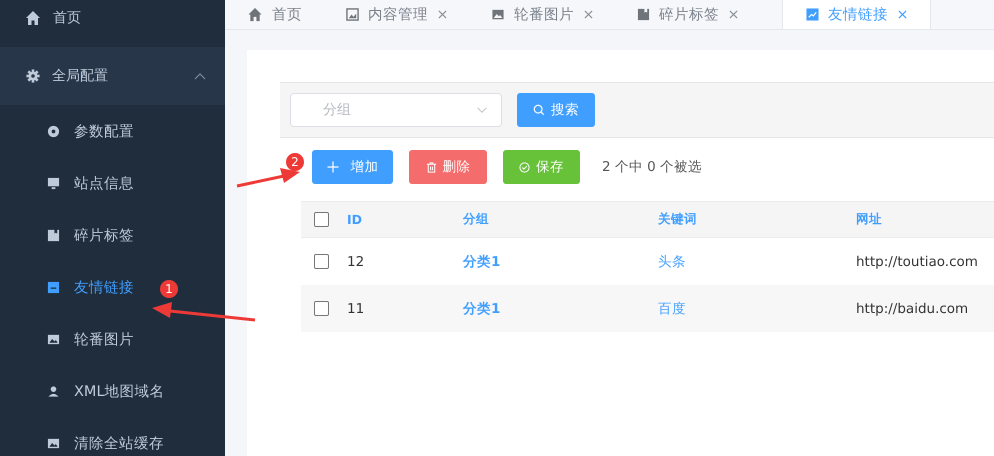  I want to click on disc-icon, so click(53, 131).